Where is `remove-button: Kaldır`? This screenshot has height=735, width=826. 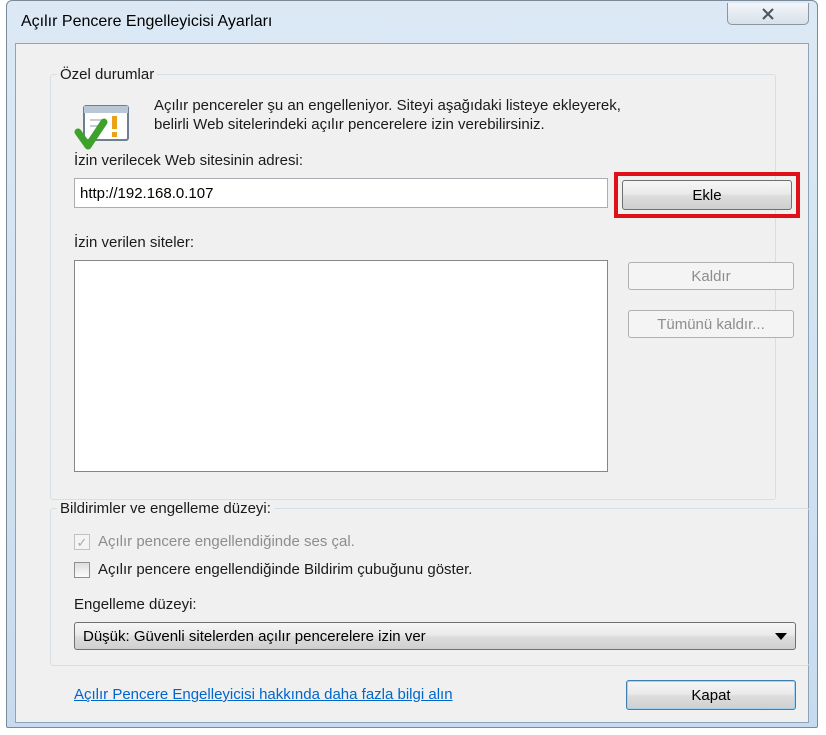
remove-button: Kaldır is located at coordinates (711, 276).